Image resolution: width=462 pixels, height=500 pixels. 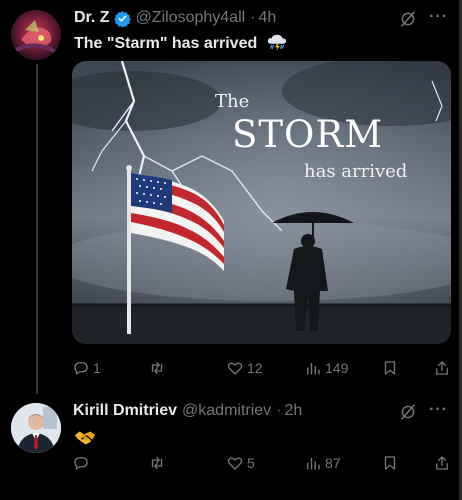 I want to click on like-button: 12, so click(x=244, y=368).